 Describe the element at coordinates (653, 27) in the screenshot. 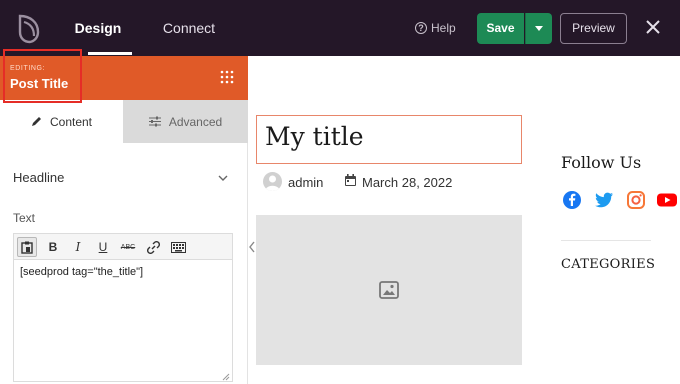

I see `close-icon` at that location.